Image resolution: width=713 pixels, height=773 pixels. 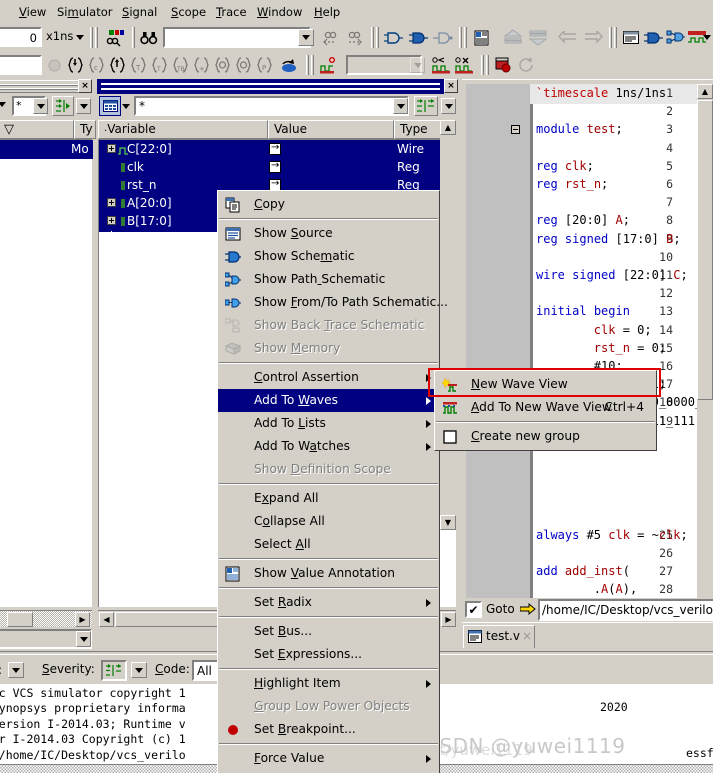 I want to click on enable-breakpoints-icon, so click(x=441, y=65).